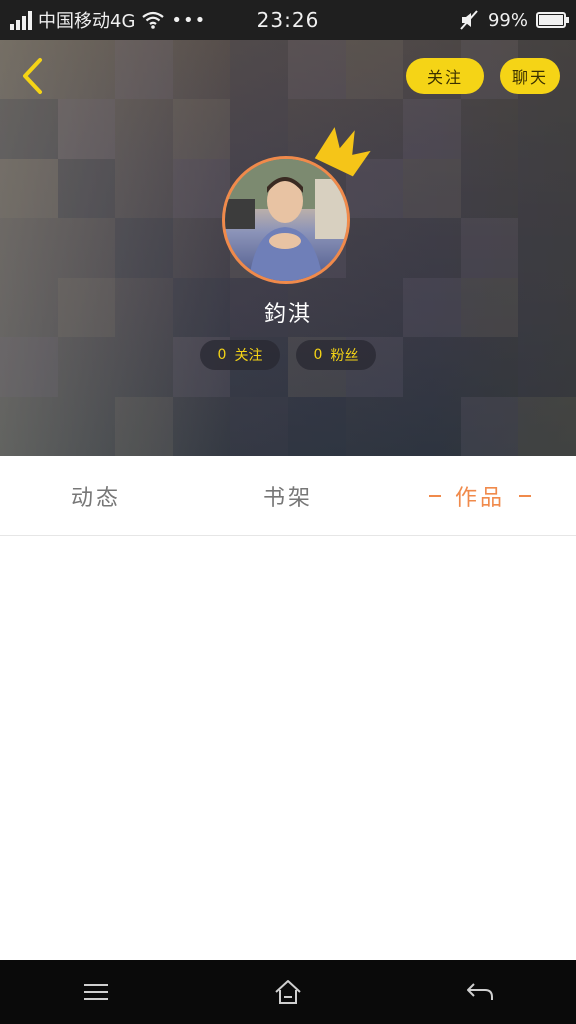 This screenshot has height=1024, width=576. I want to click on username: 鈞淇, so click(287, 314).